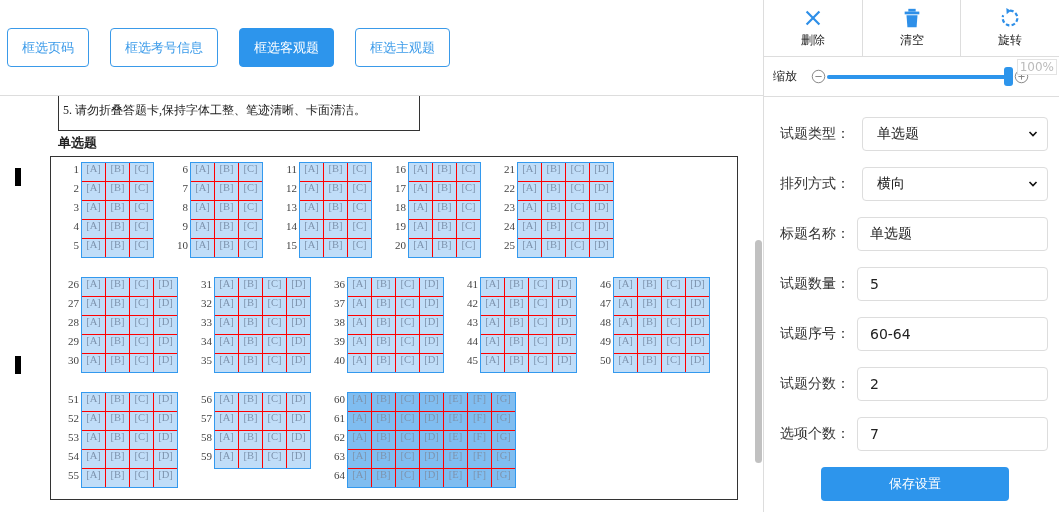 This screenshot has height=512, width=1059. What do you see at coordinates (480, 459) in the screenshot?
I see `option-cell: [F]` at bounding box center [480, 459].